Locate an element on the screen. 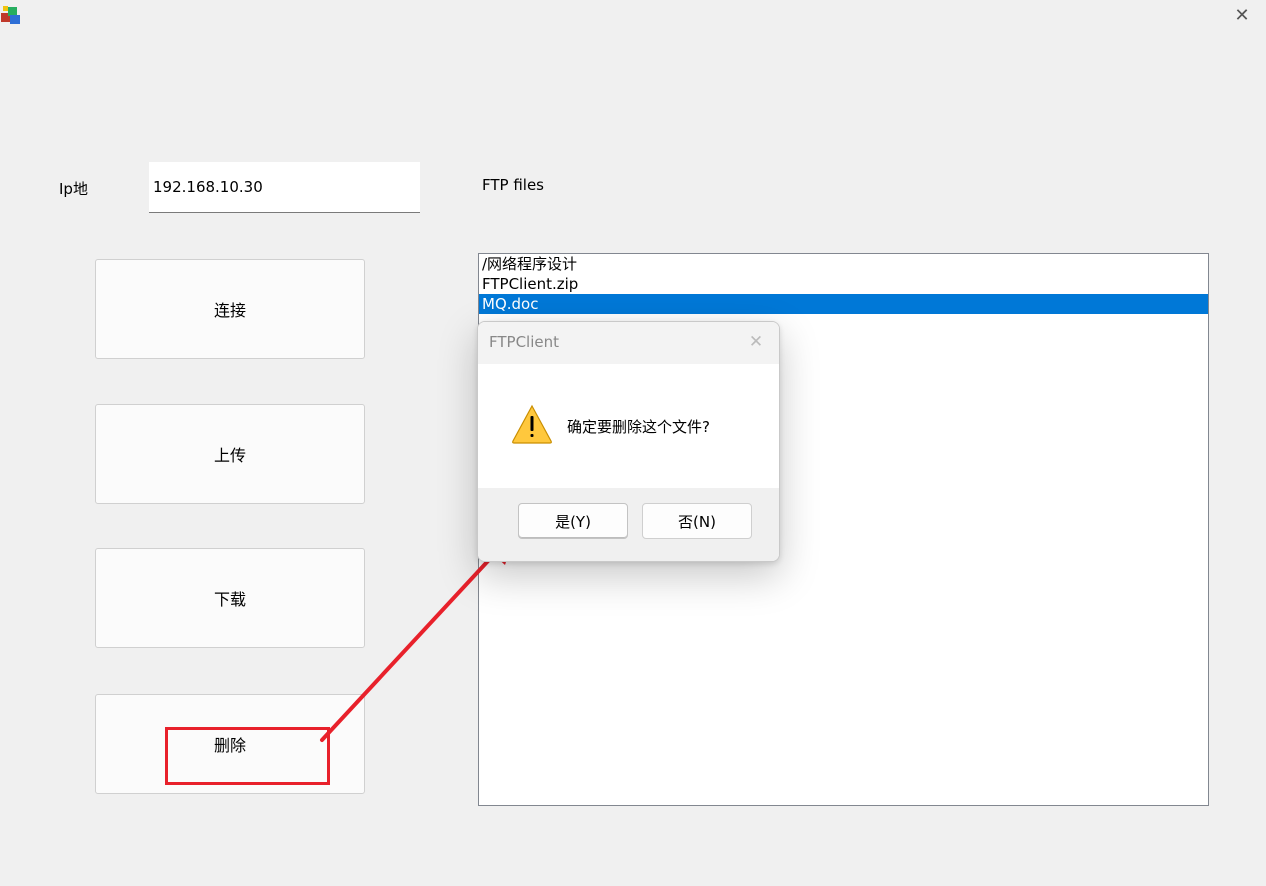  dialog-title-bar: FTPClient ✕ is located at coordinates (628, 343).